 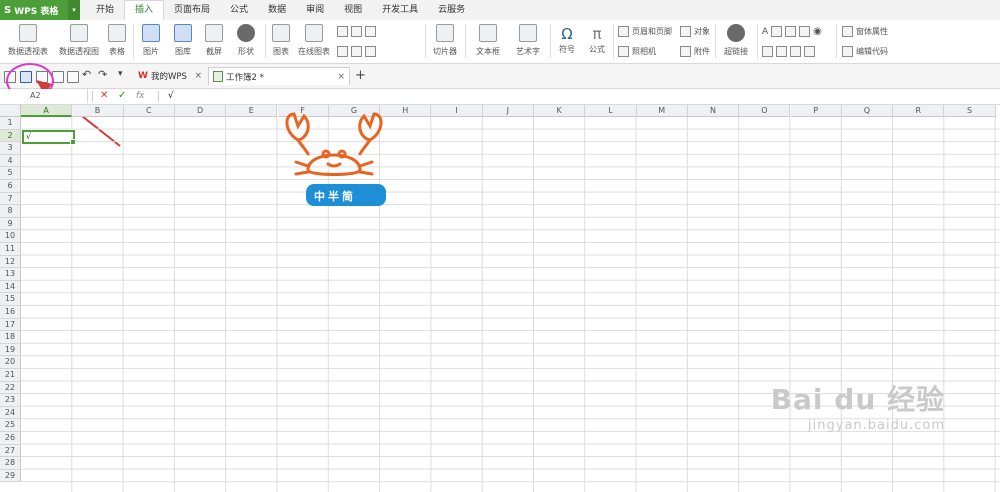 I want to click on cancel-icon: ✕, so click(x=104, y=96).